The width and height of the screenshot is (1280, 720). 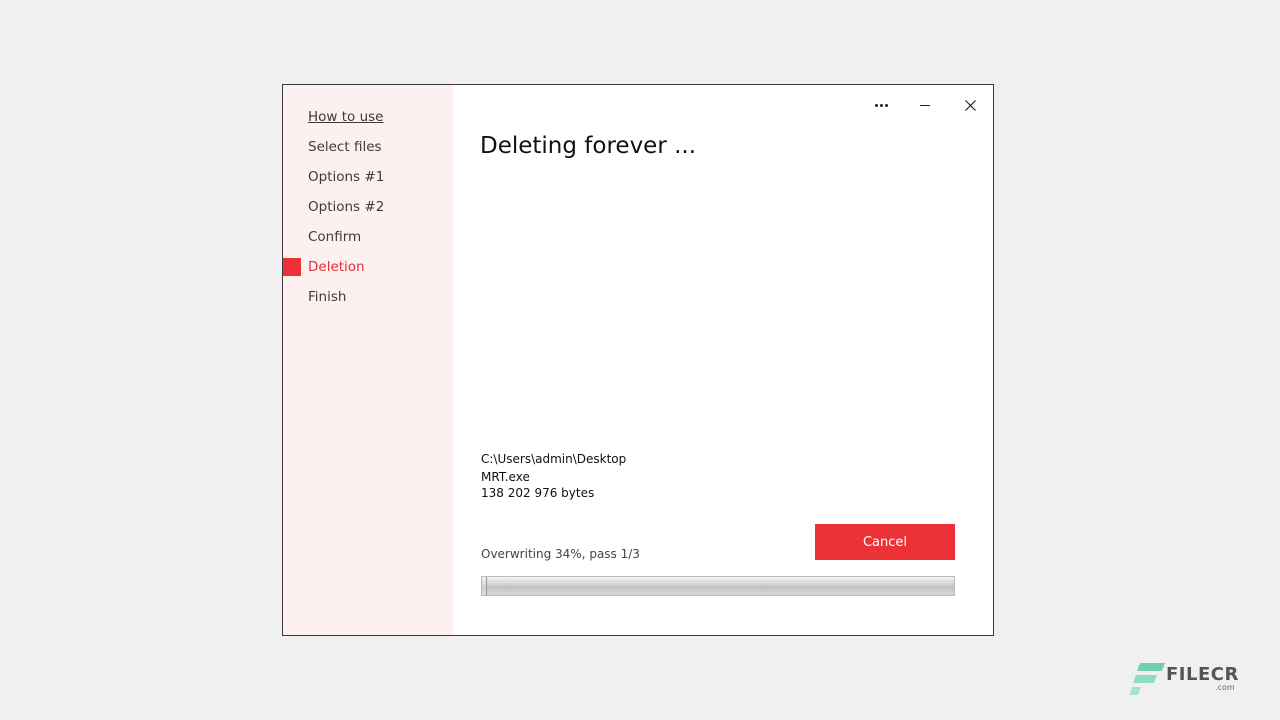 What do you see at coordinates (1147, 679) in the screenshot?
I see `filecr-logo-icon` at bounding box center [1147, 679].